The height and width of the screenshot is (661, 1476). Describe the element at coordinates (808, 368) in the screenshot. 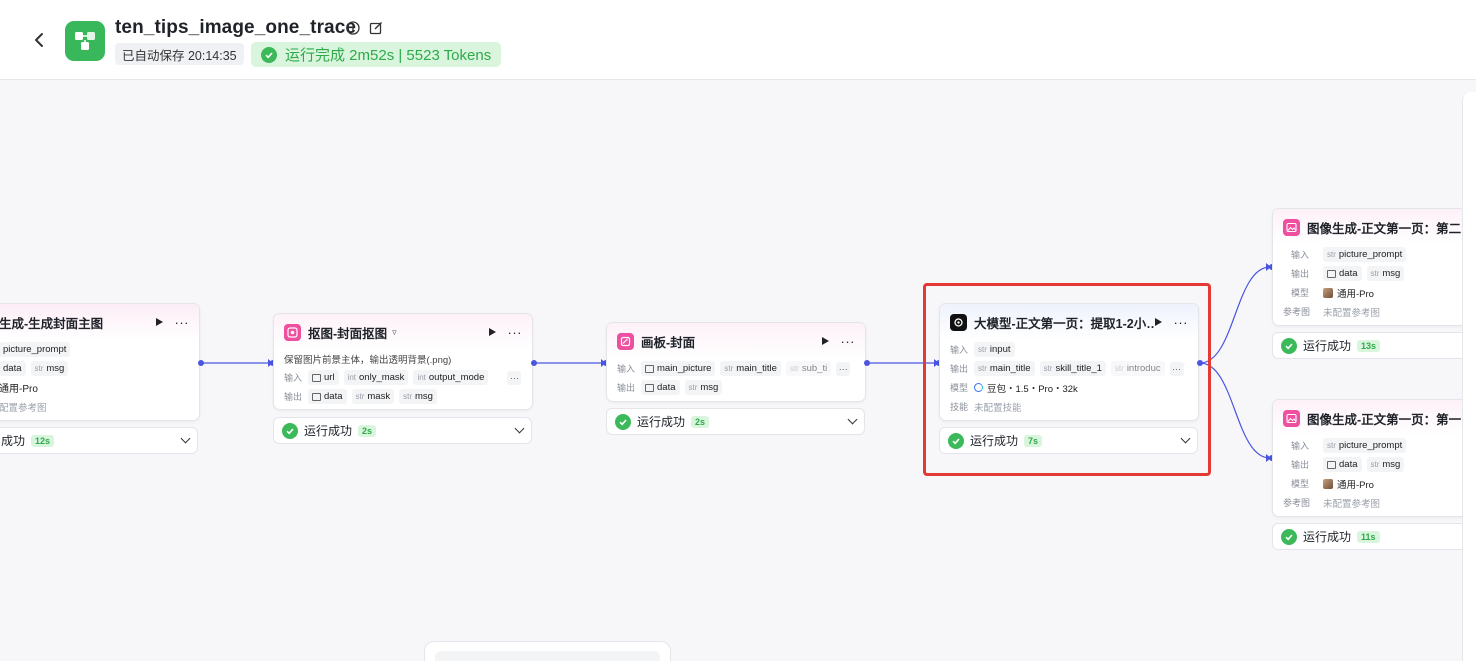

I see `input-chip: str sub_ti` at that location.